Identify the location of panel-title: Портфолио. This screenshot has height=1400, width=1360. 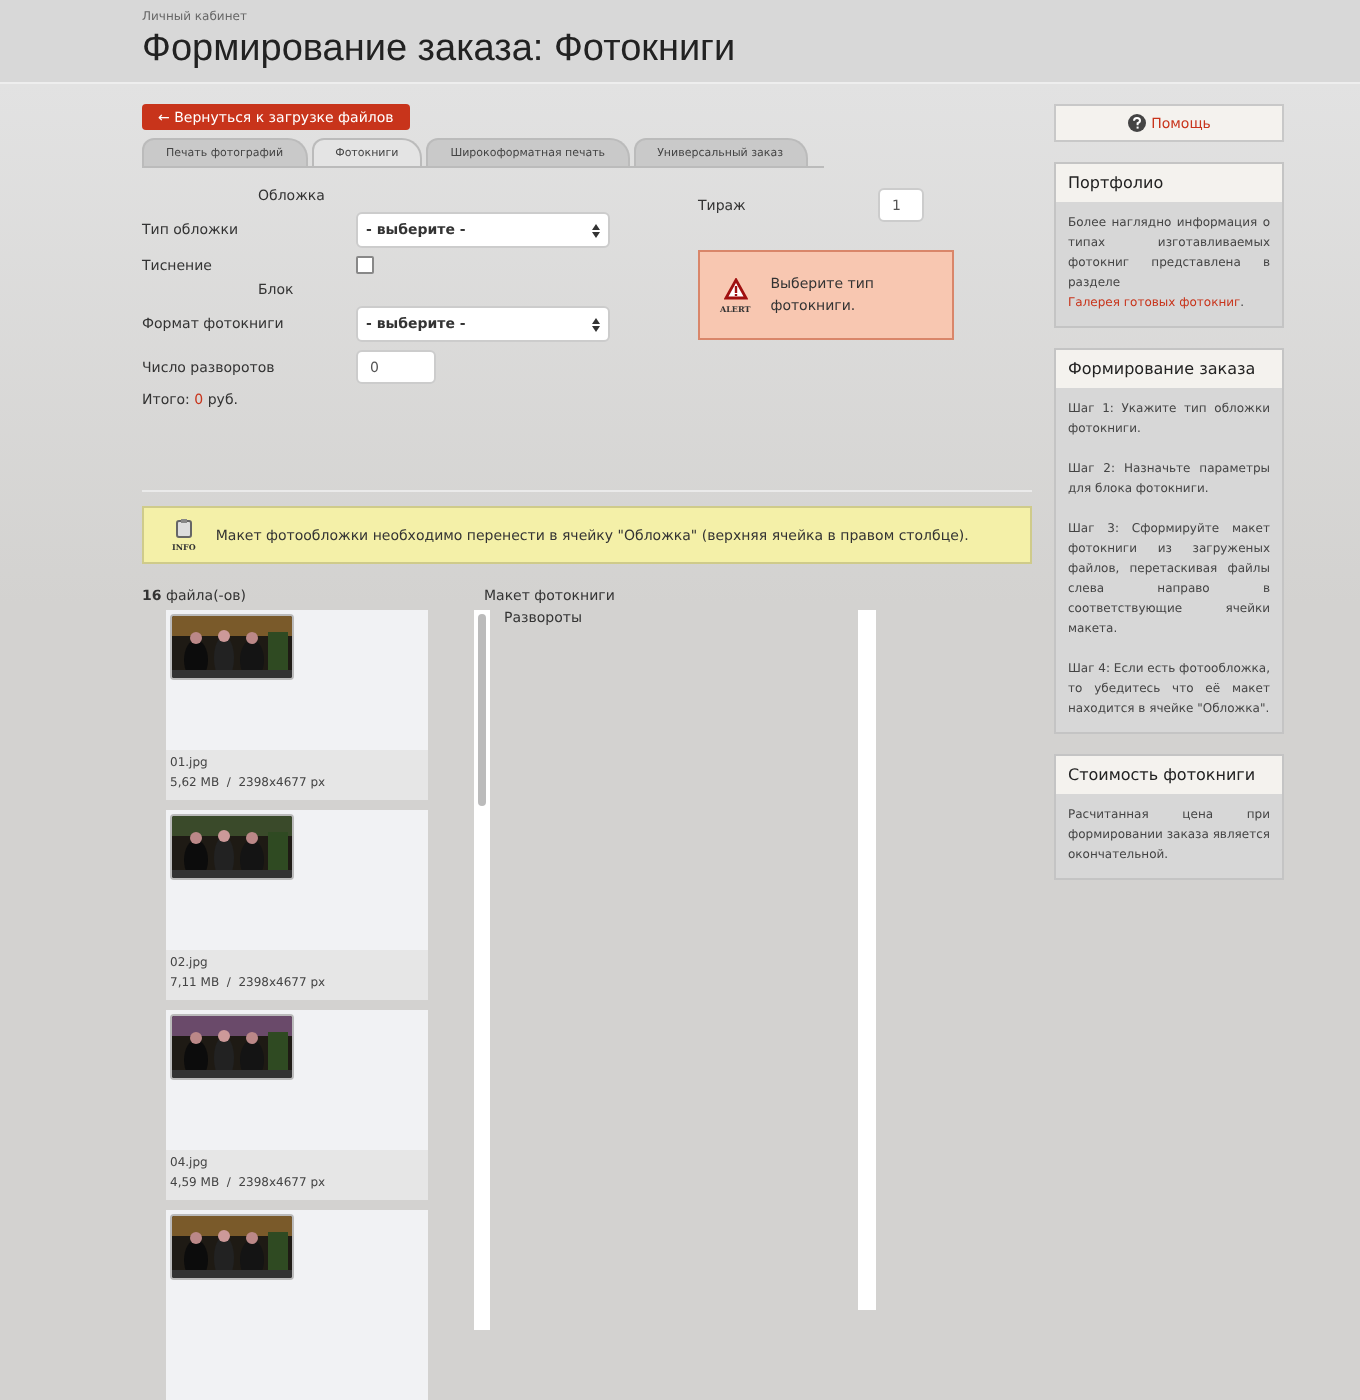
(1169, 183).